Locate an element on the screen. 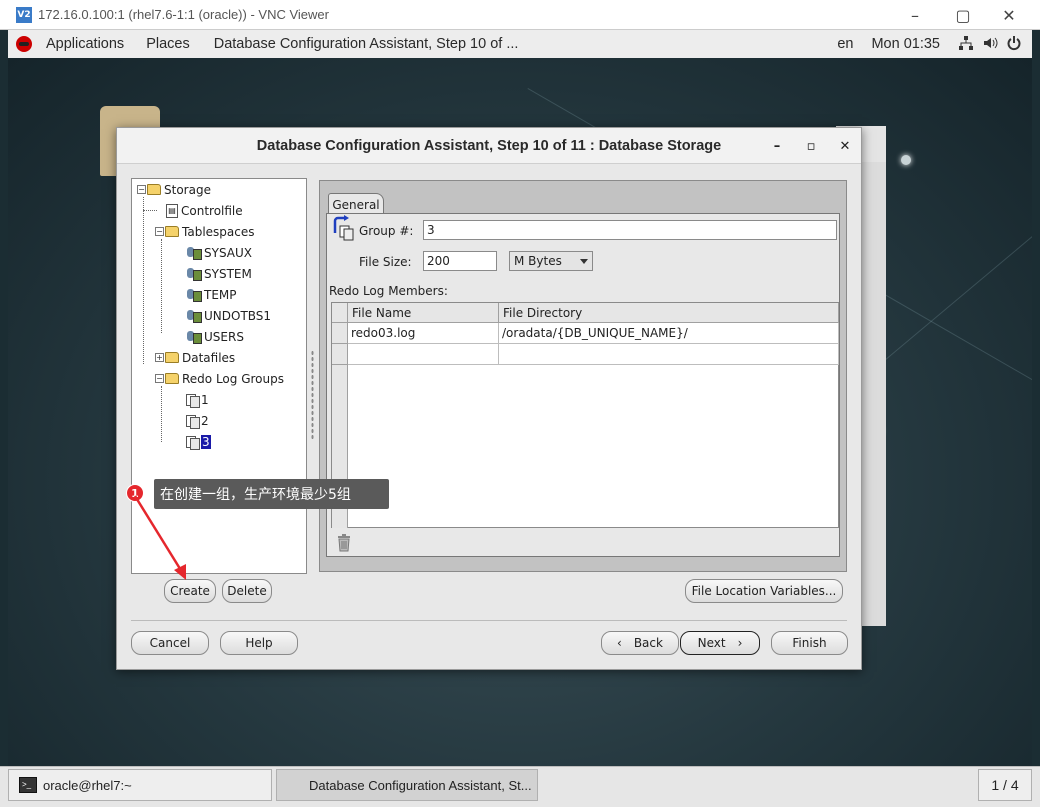 The image size is (1040, 807). tree-item-redo-group: 2 is located at coordinates (197, 420).